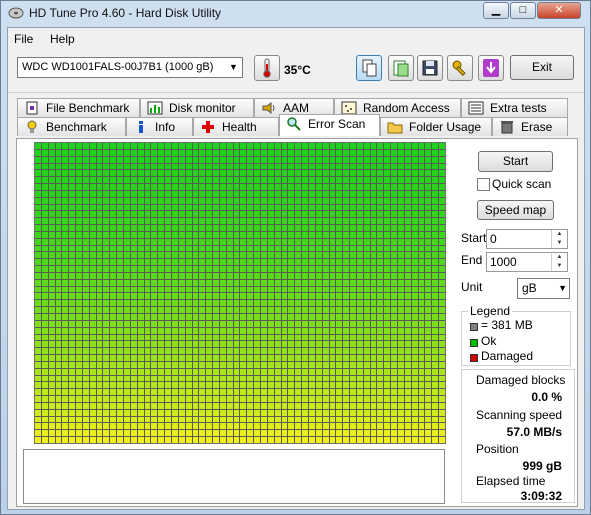  What do you see at coordinates (523, 10) in the screenshot?
I see `maximize-button: □` at bounding box center [523, 10].